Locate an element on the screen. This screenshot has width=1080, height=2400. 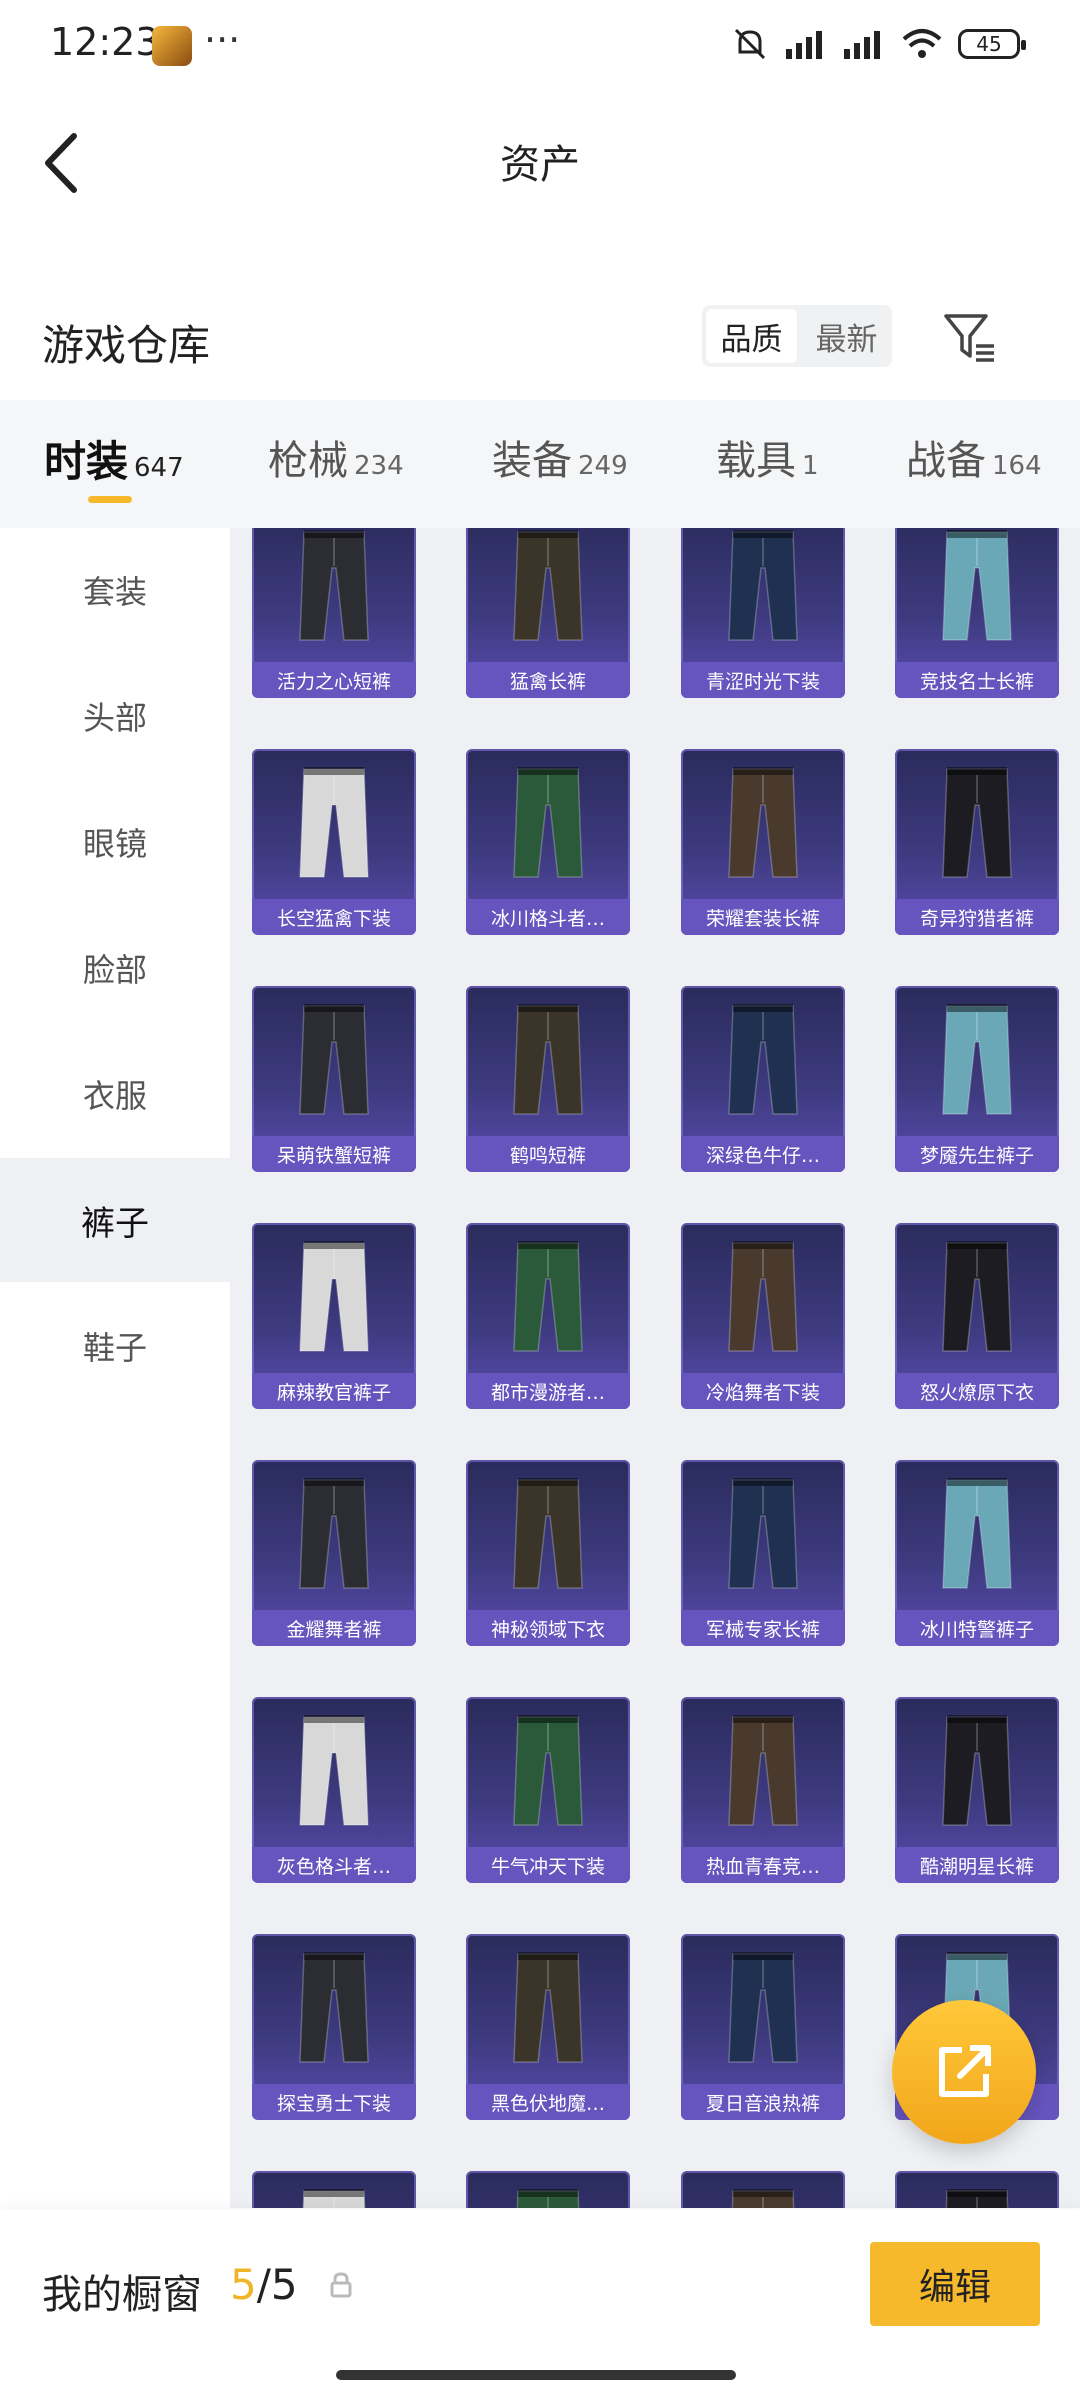
share-float-button is located at coordinates (964, 2072).